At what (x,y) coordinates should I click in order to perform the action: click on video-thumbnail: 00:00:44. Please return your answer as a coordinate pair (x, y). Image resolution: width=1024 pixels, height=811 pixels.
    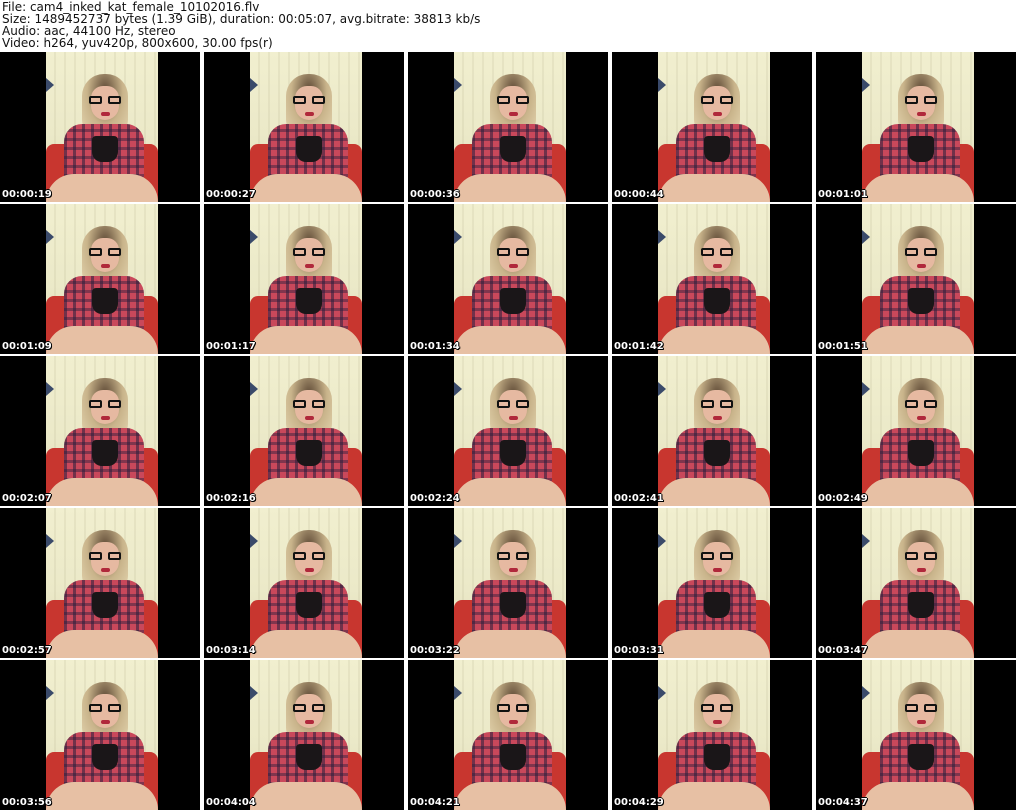
    Looking at the image, I should click on (712, 127).